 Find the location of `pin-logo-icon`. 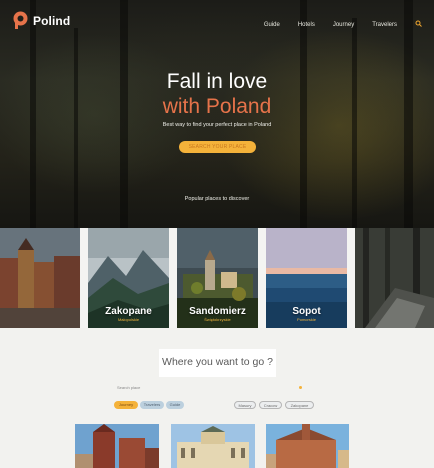

pin-logo-icon is located at coordinates (20, 20).